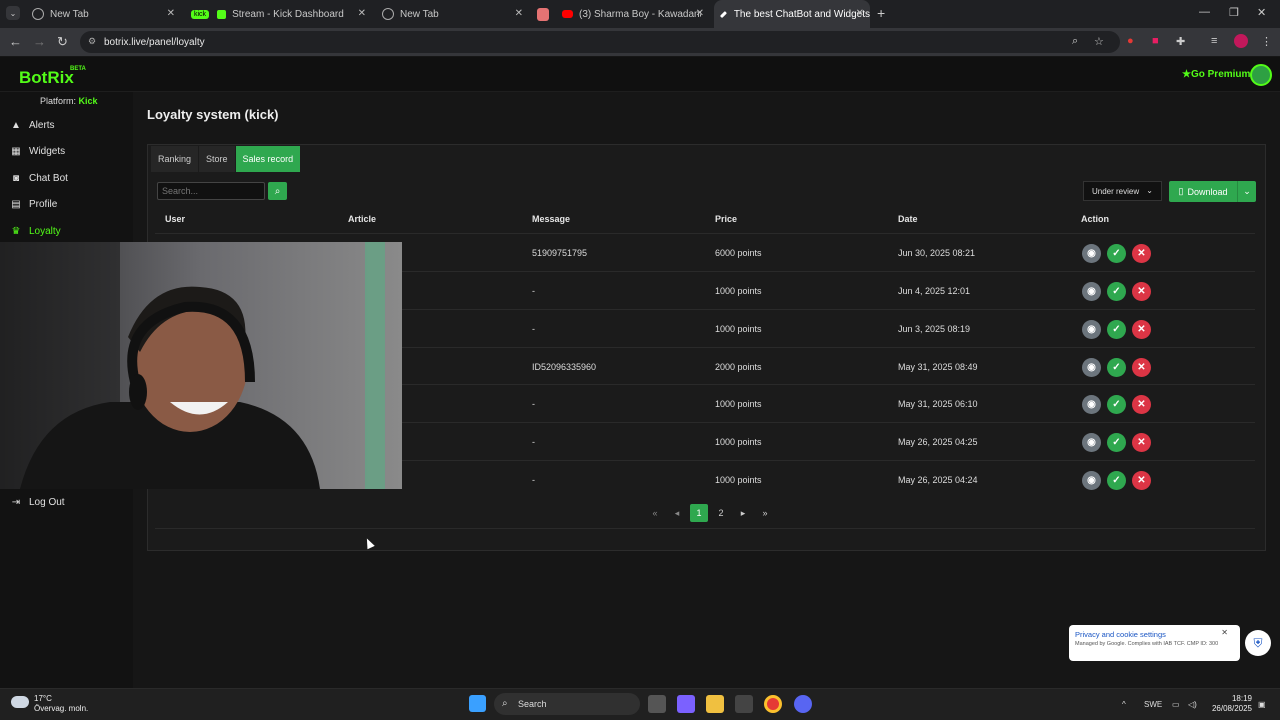  Describe the element at coordinates (13, 13) in the screenshot. I see `tab-search-icon: ⌄` at that location.